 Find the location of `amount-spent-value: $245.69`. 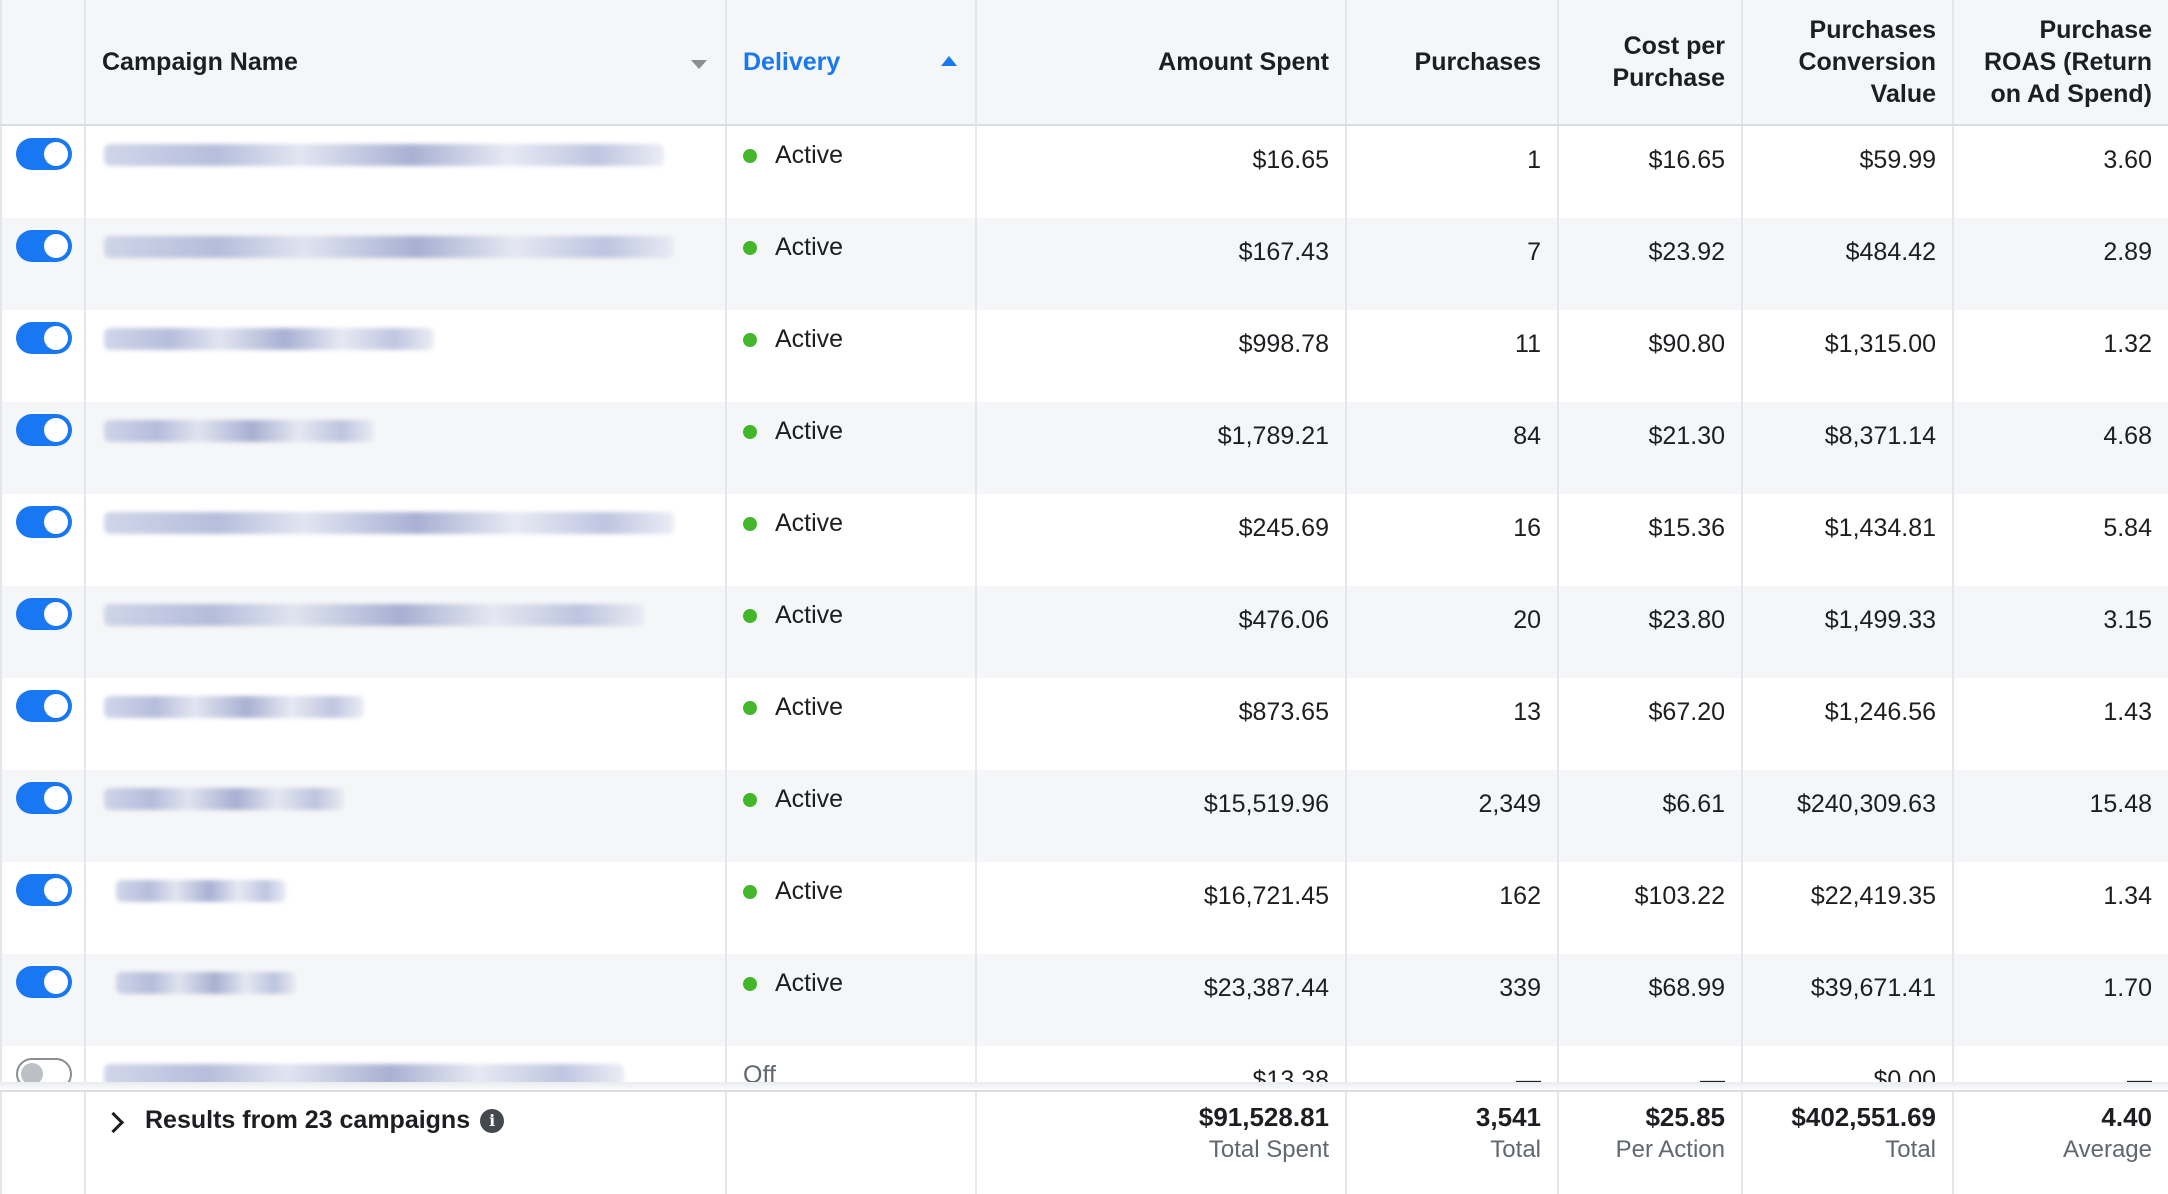

amount-spent-value: $245.69 is located at coordinates (1283, 528).